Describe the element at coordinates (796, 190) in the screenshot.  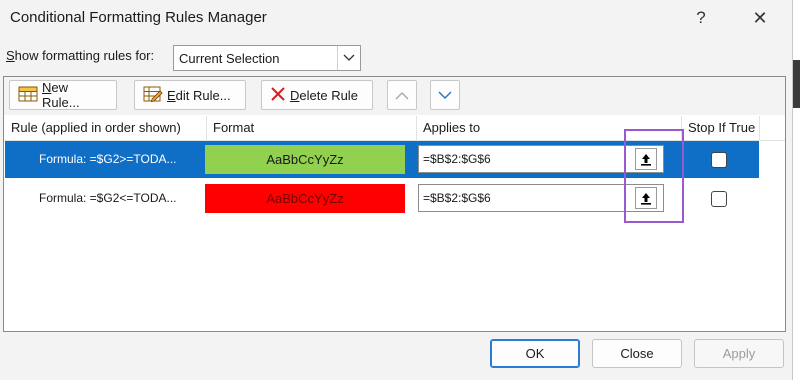
I see `background-window-edge` at that location.